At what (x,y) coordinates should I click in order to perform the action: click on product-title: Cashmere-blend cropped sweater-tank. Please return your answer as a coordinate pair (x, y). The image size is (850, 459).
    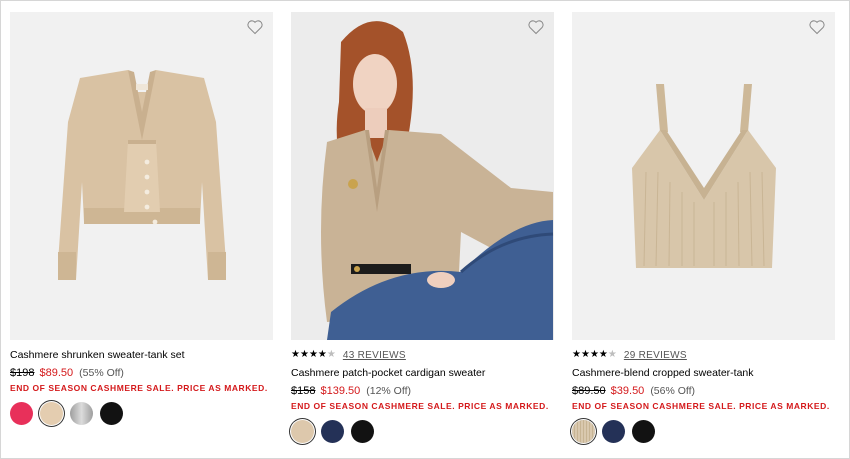
    Looking at the image, I should click on (703, 373).